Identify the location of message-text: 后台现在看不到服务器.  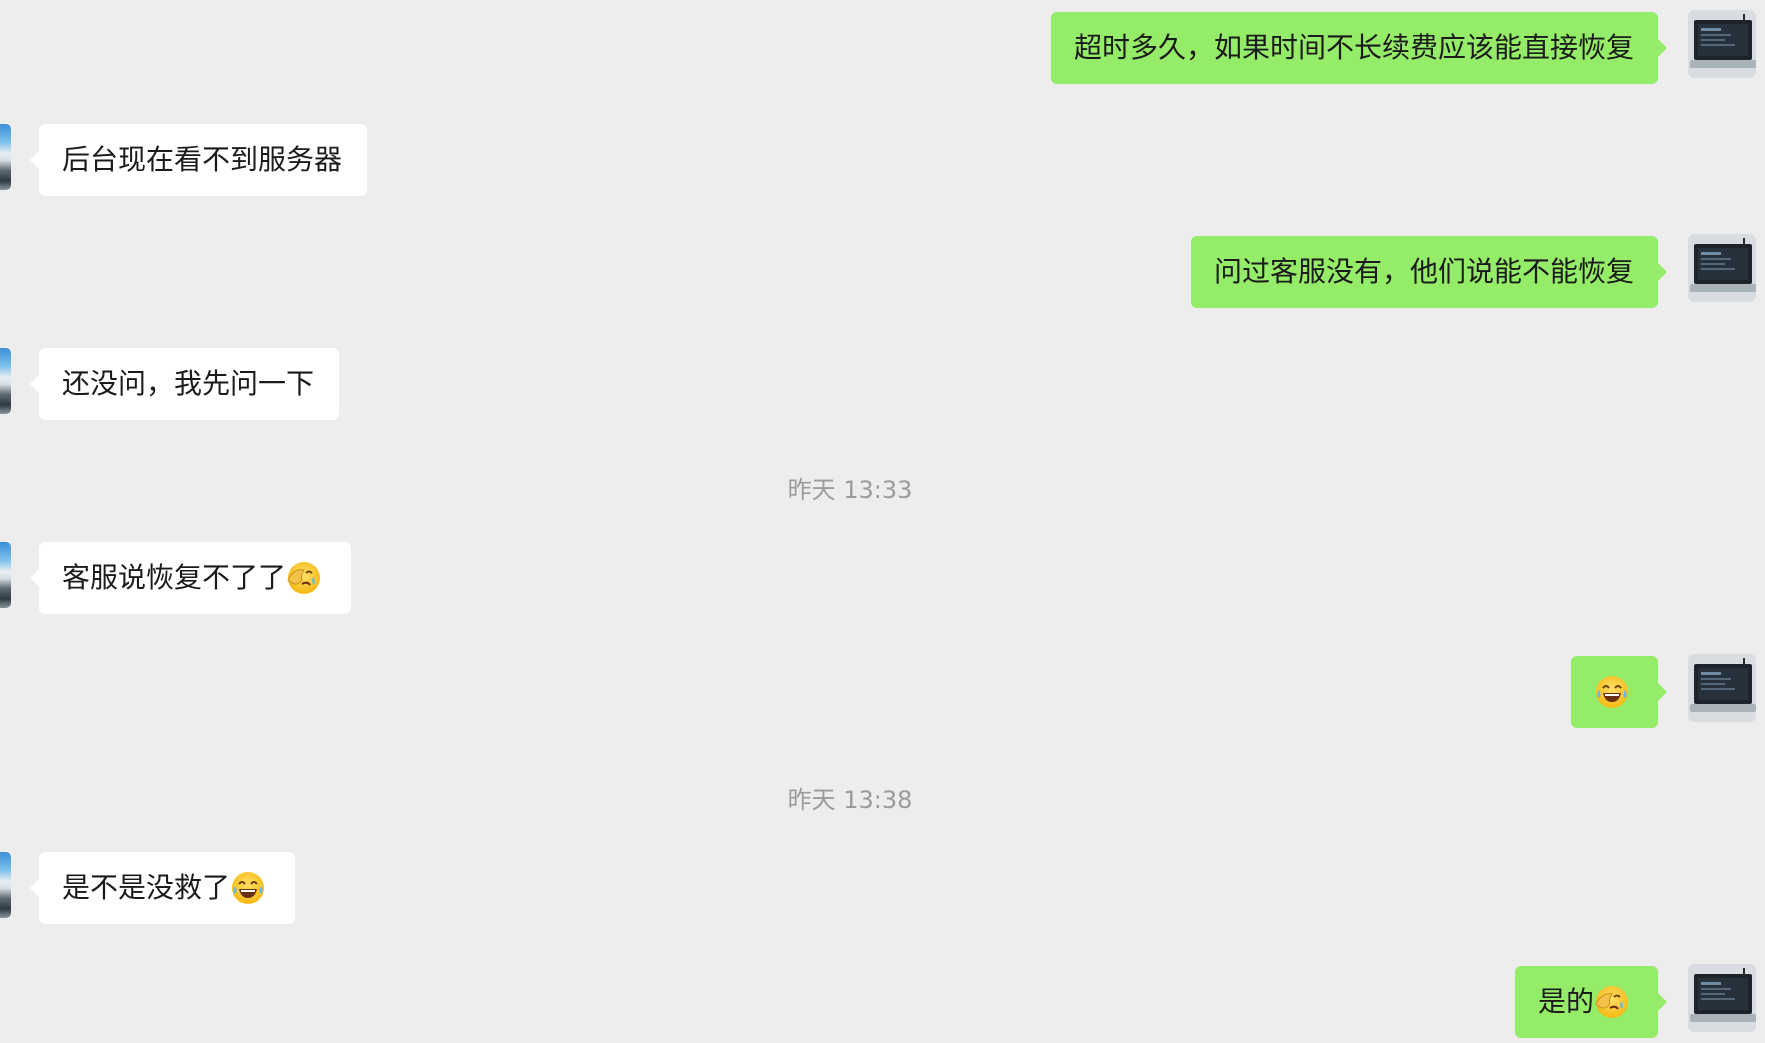
(202, 159).